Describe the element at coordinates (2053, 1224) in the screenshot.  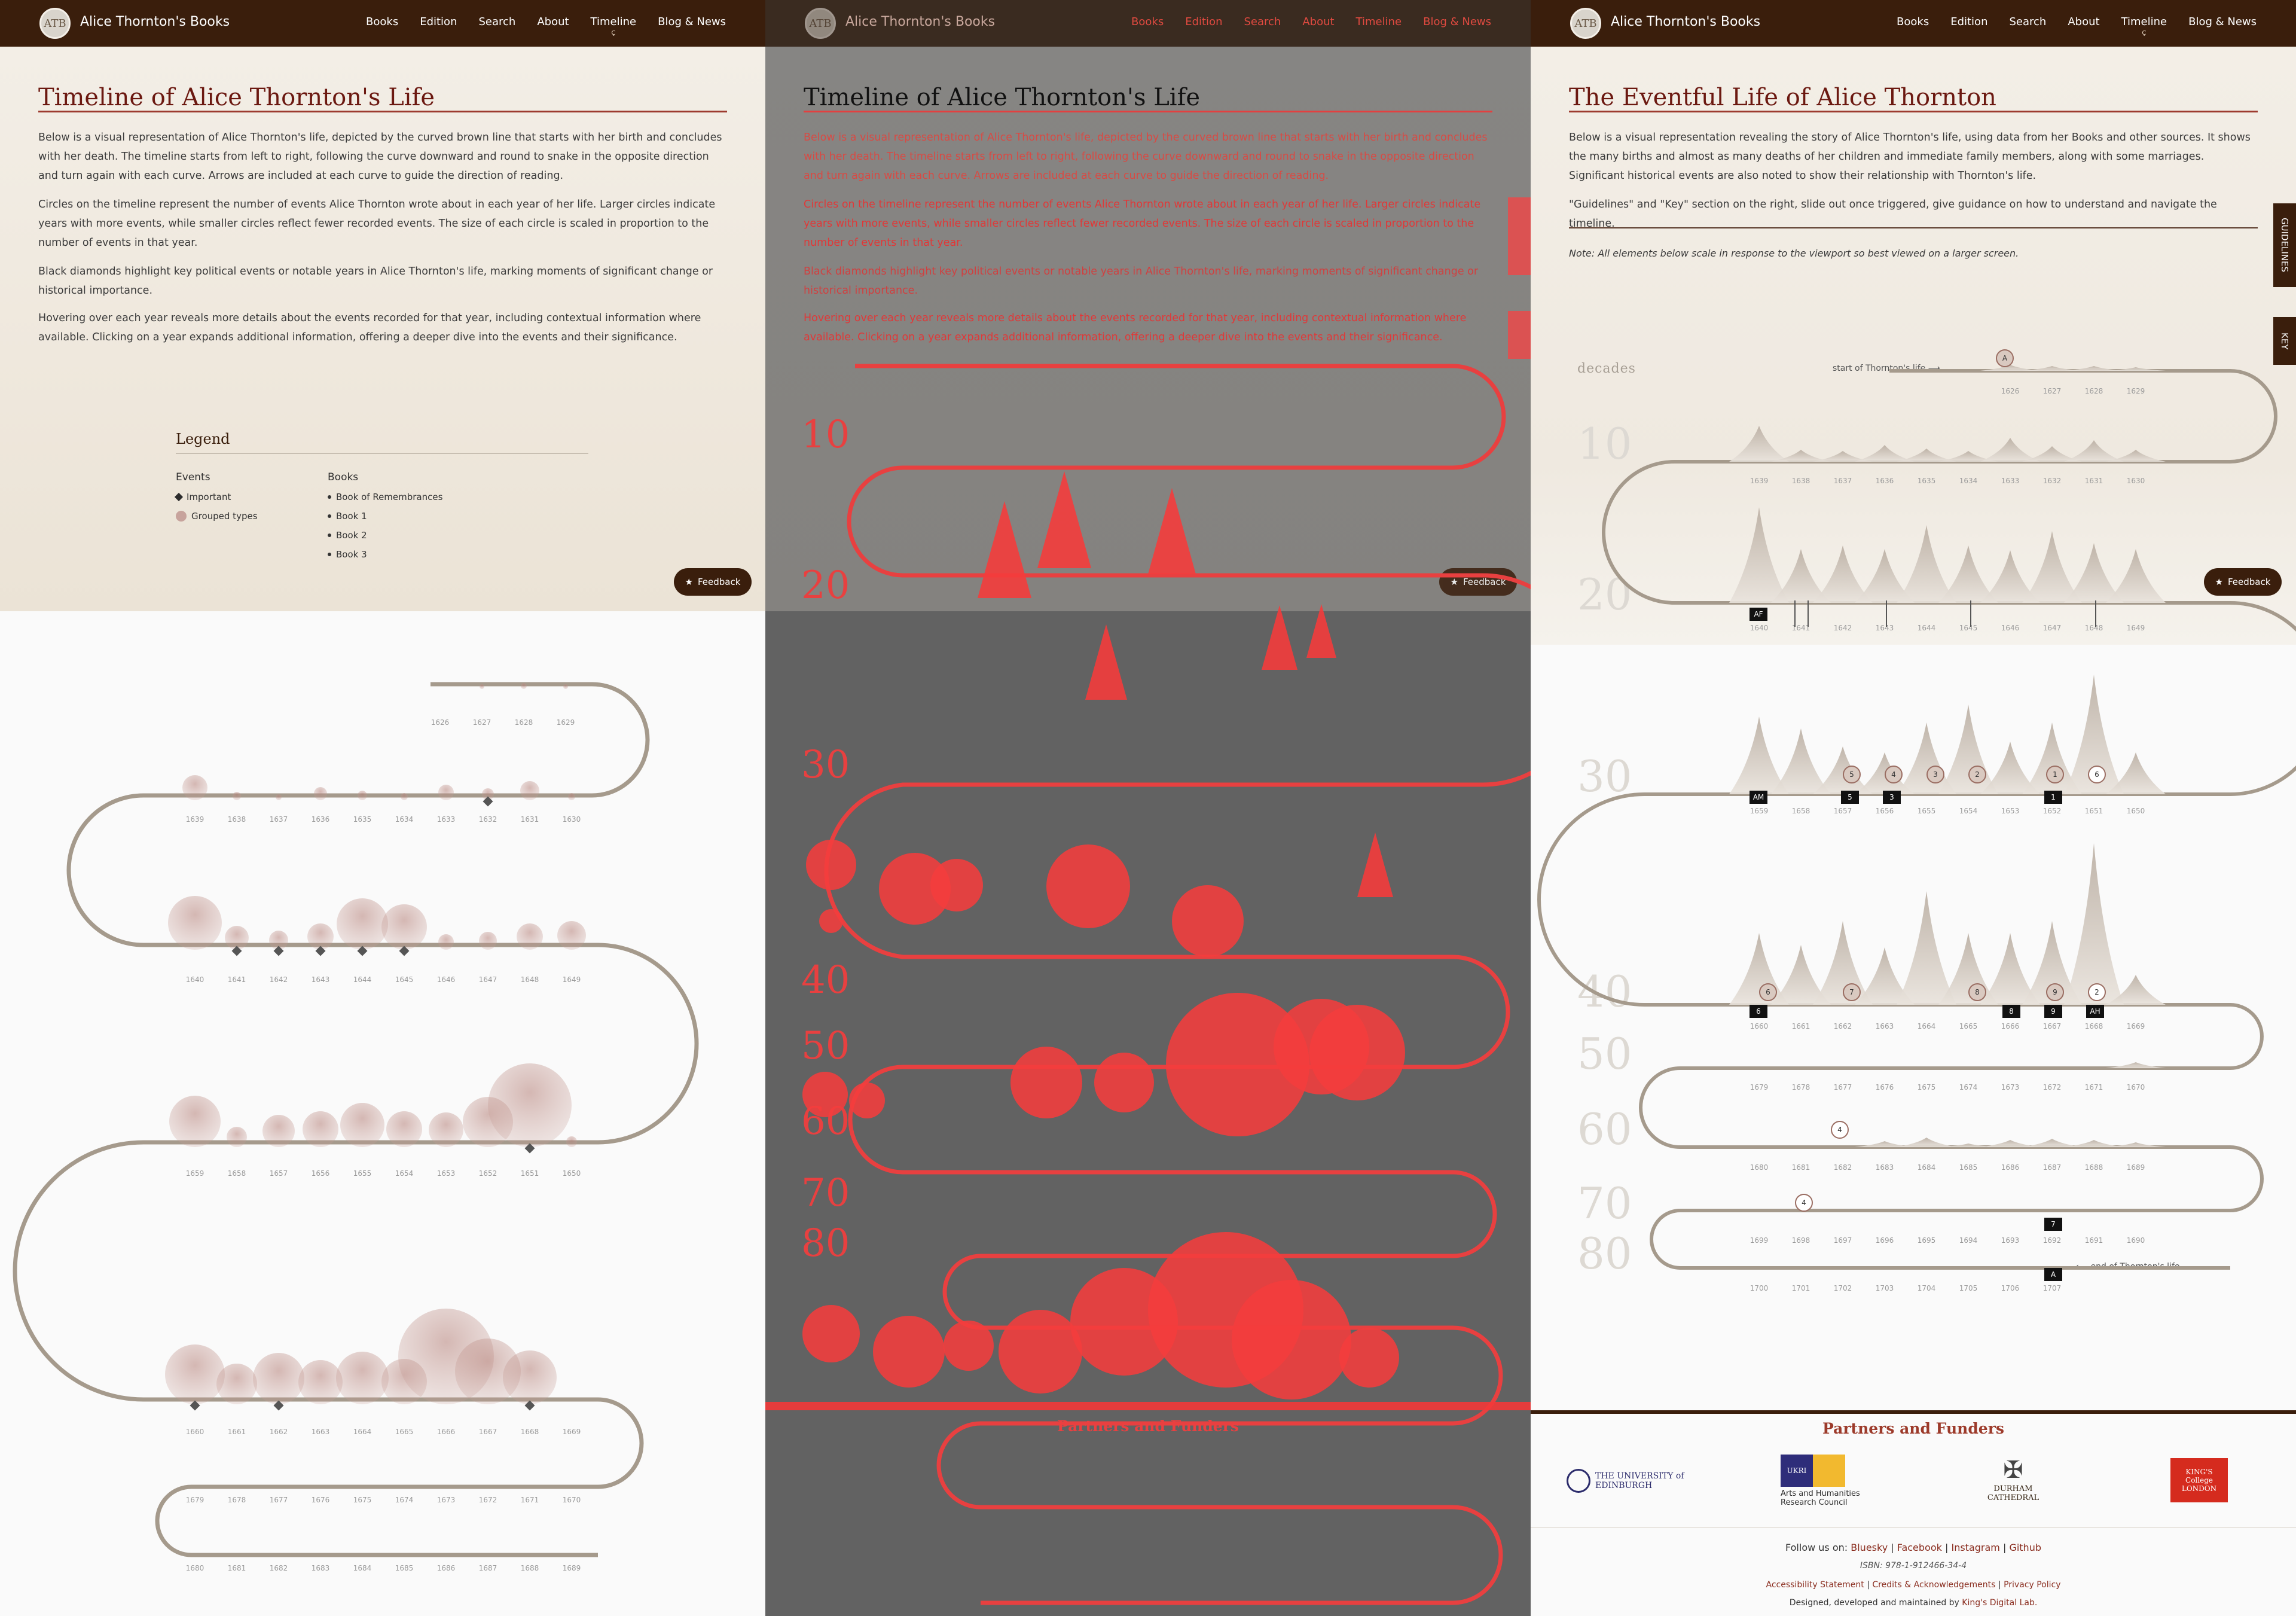
I see `event-label-box: 7` at that location.